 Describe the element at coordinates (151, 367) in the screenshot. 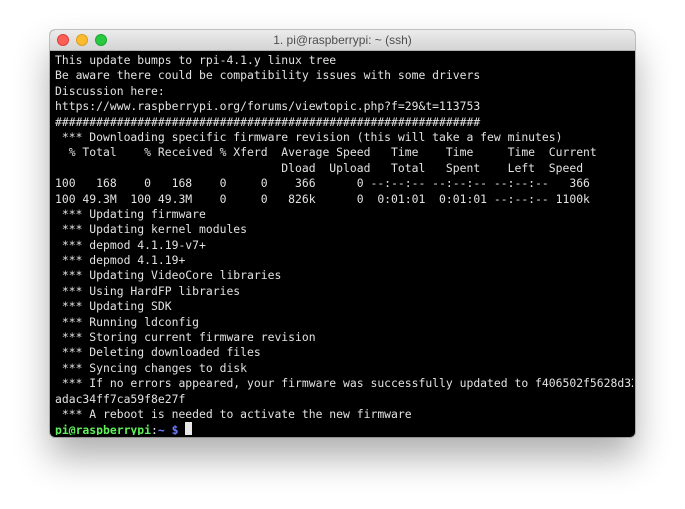

I see `output-line: *** Syncing changes to disk` at that location.